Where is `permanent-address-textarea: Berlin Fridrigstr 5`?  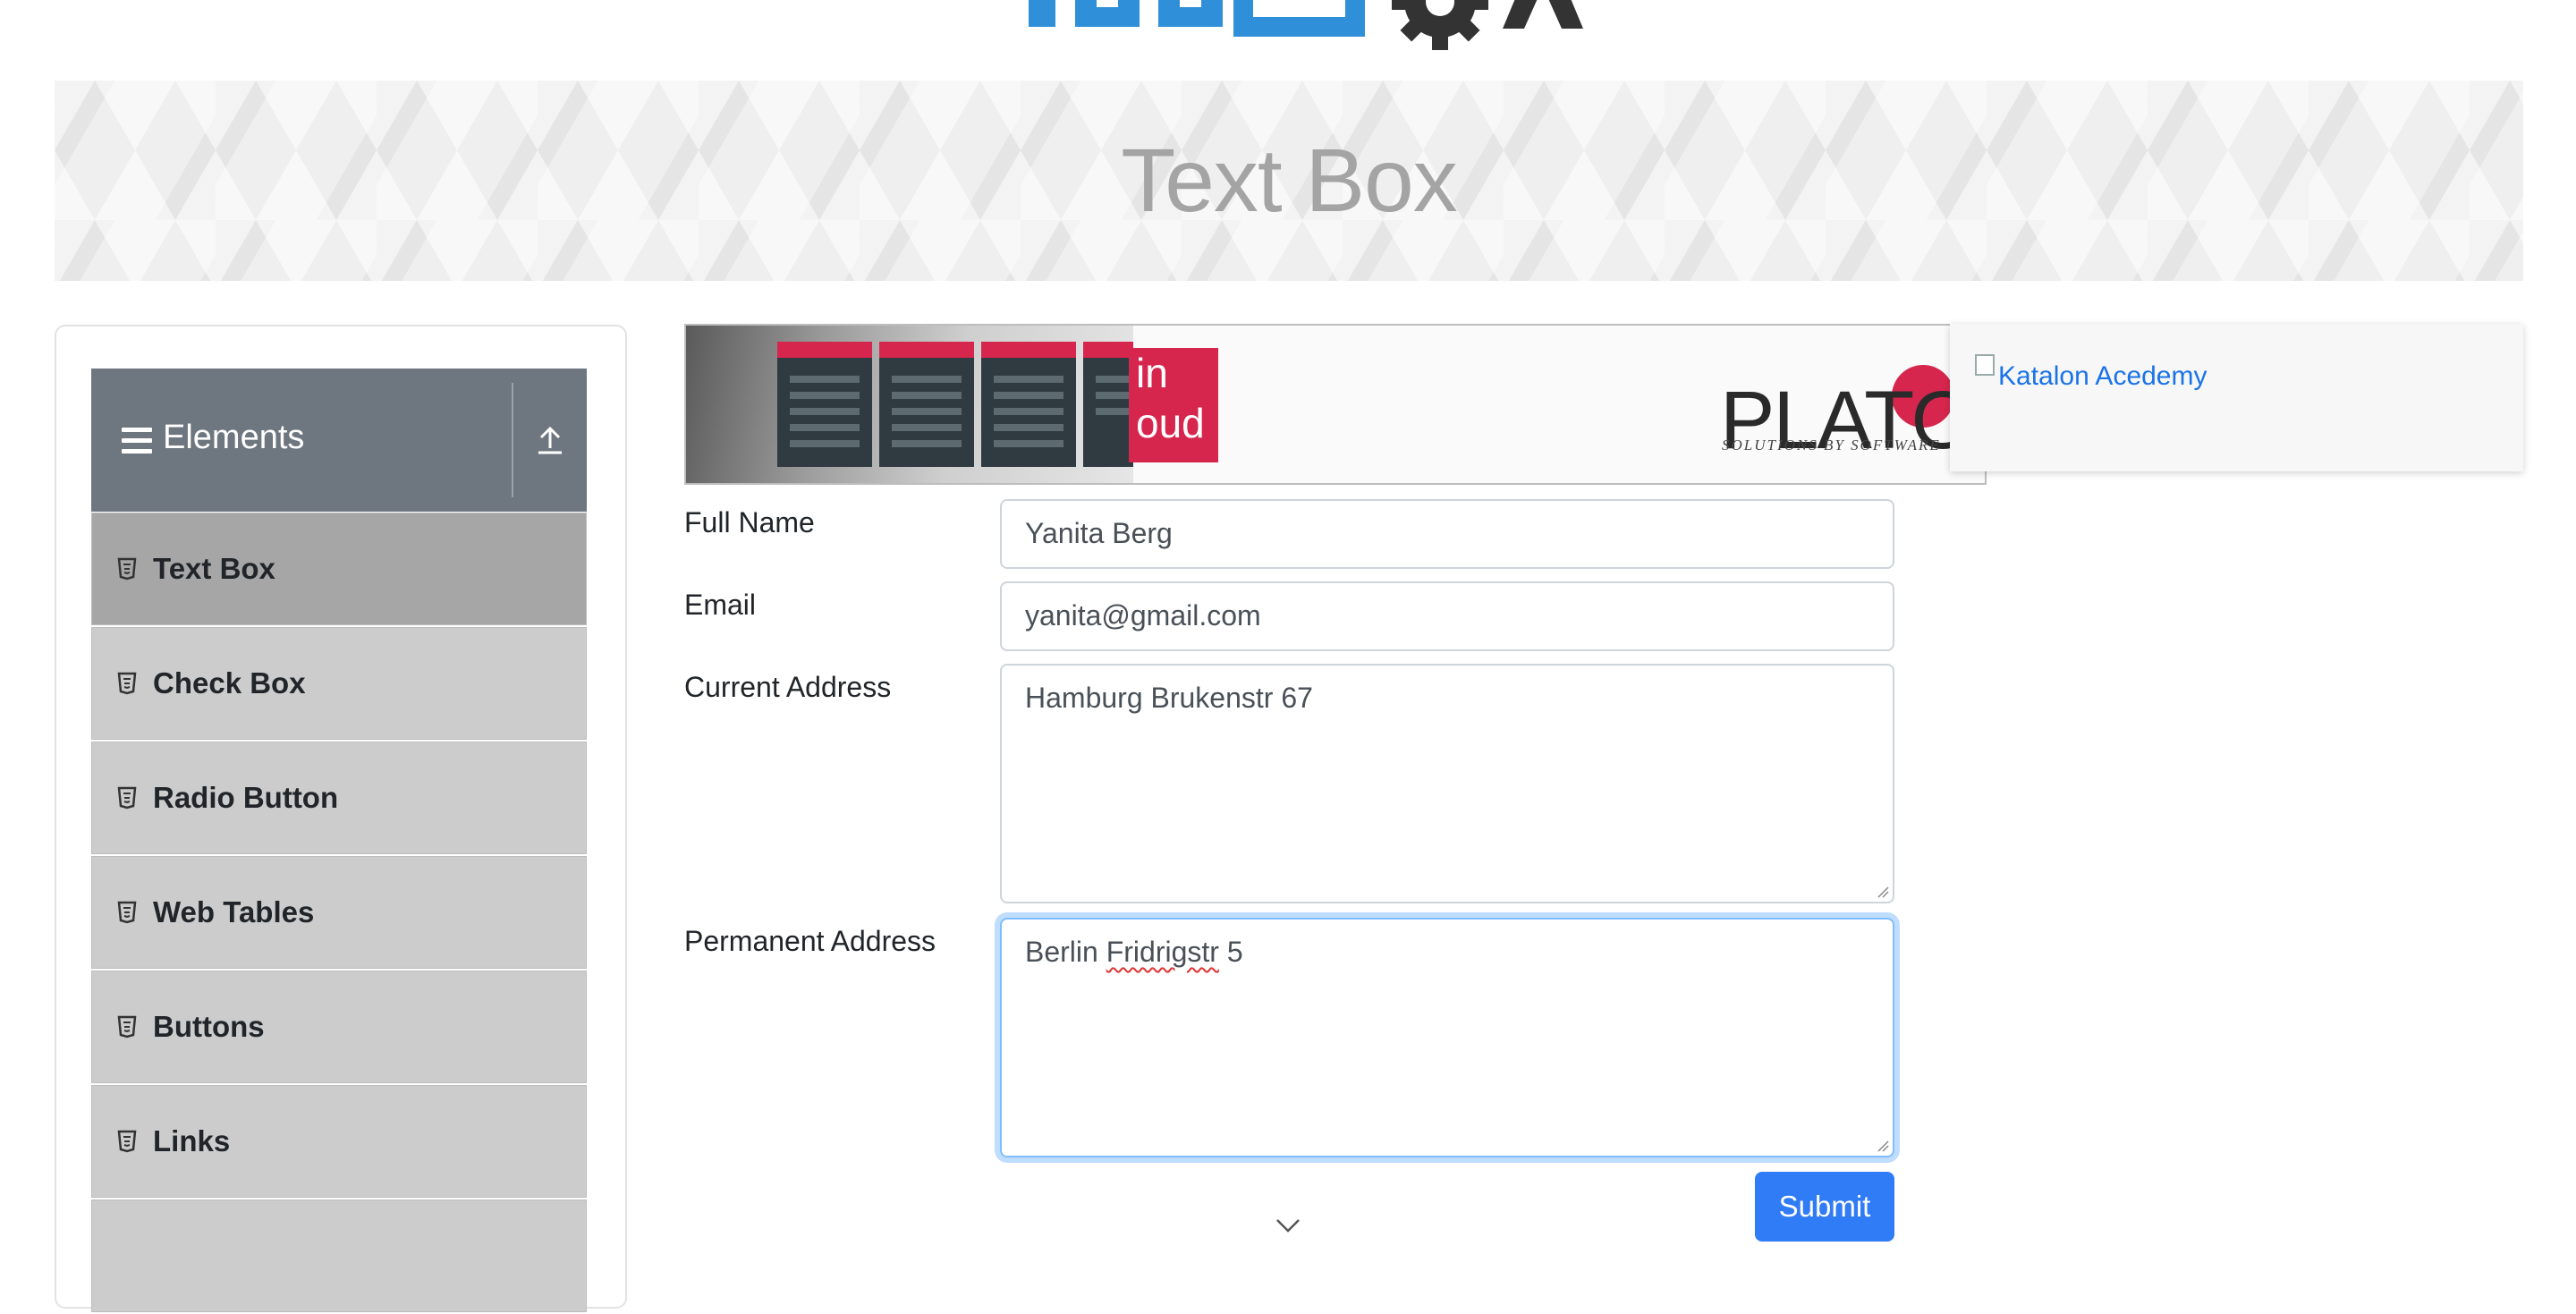
permanent-address-textarea: Berlin Fridrigstr 5 is located at coordinates (1447, 1037).